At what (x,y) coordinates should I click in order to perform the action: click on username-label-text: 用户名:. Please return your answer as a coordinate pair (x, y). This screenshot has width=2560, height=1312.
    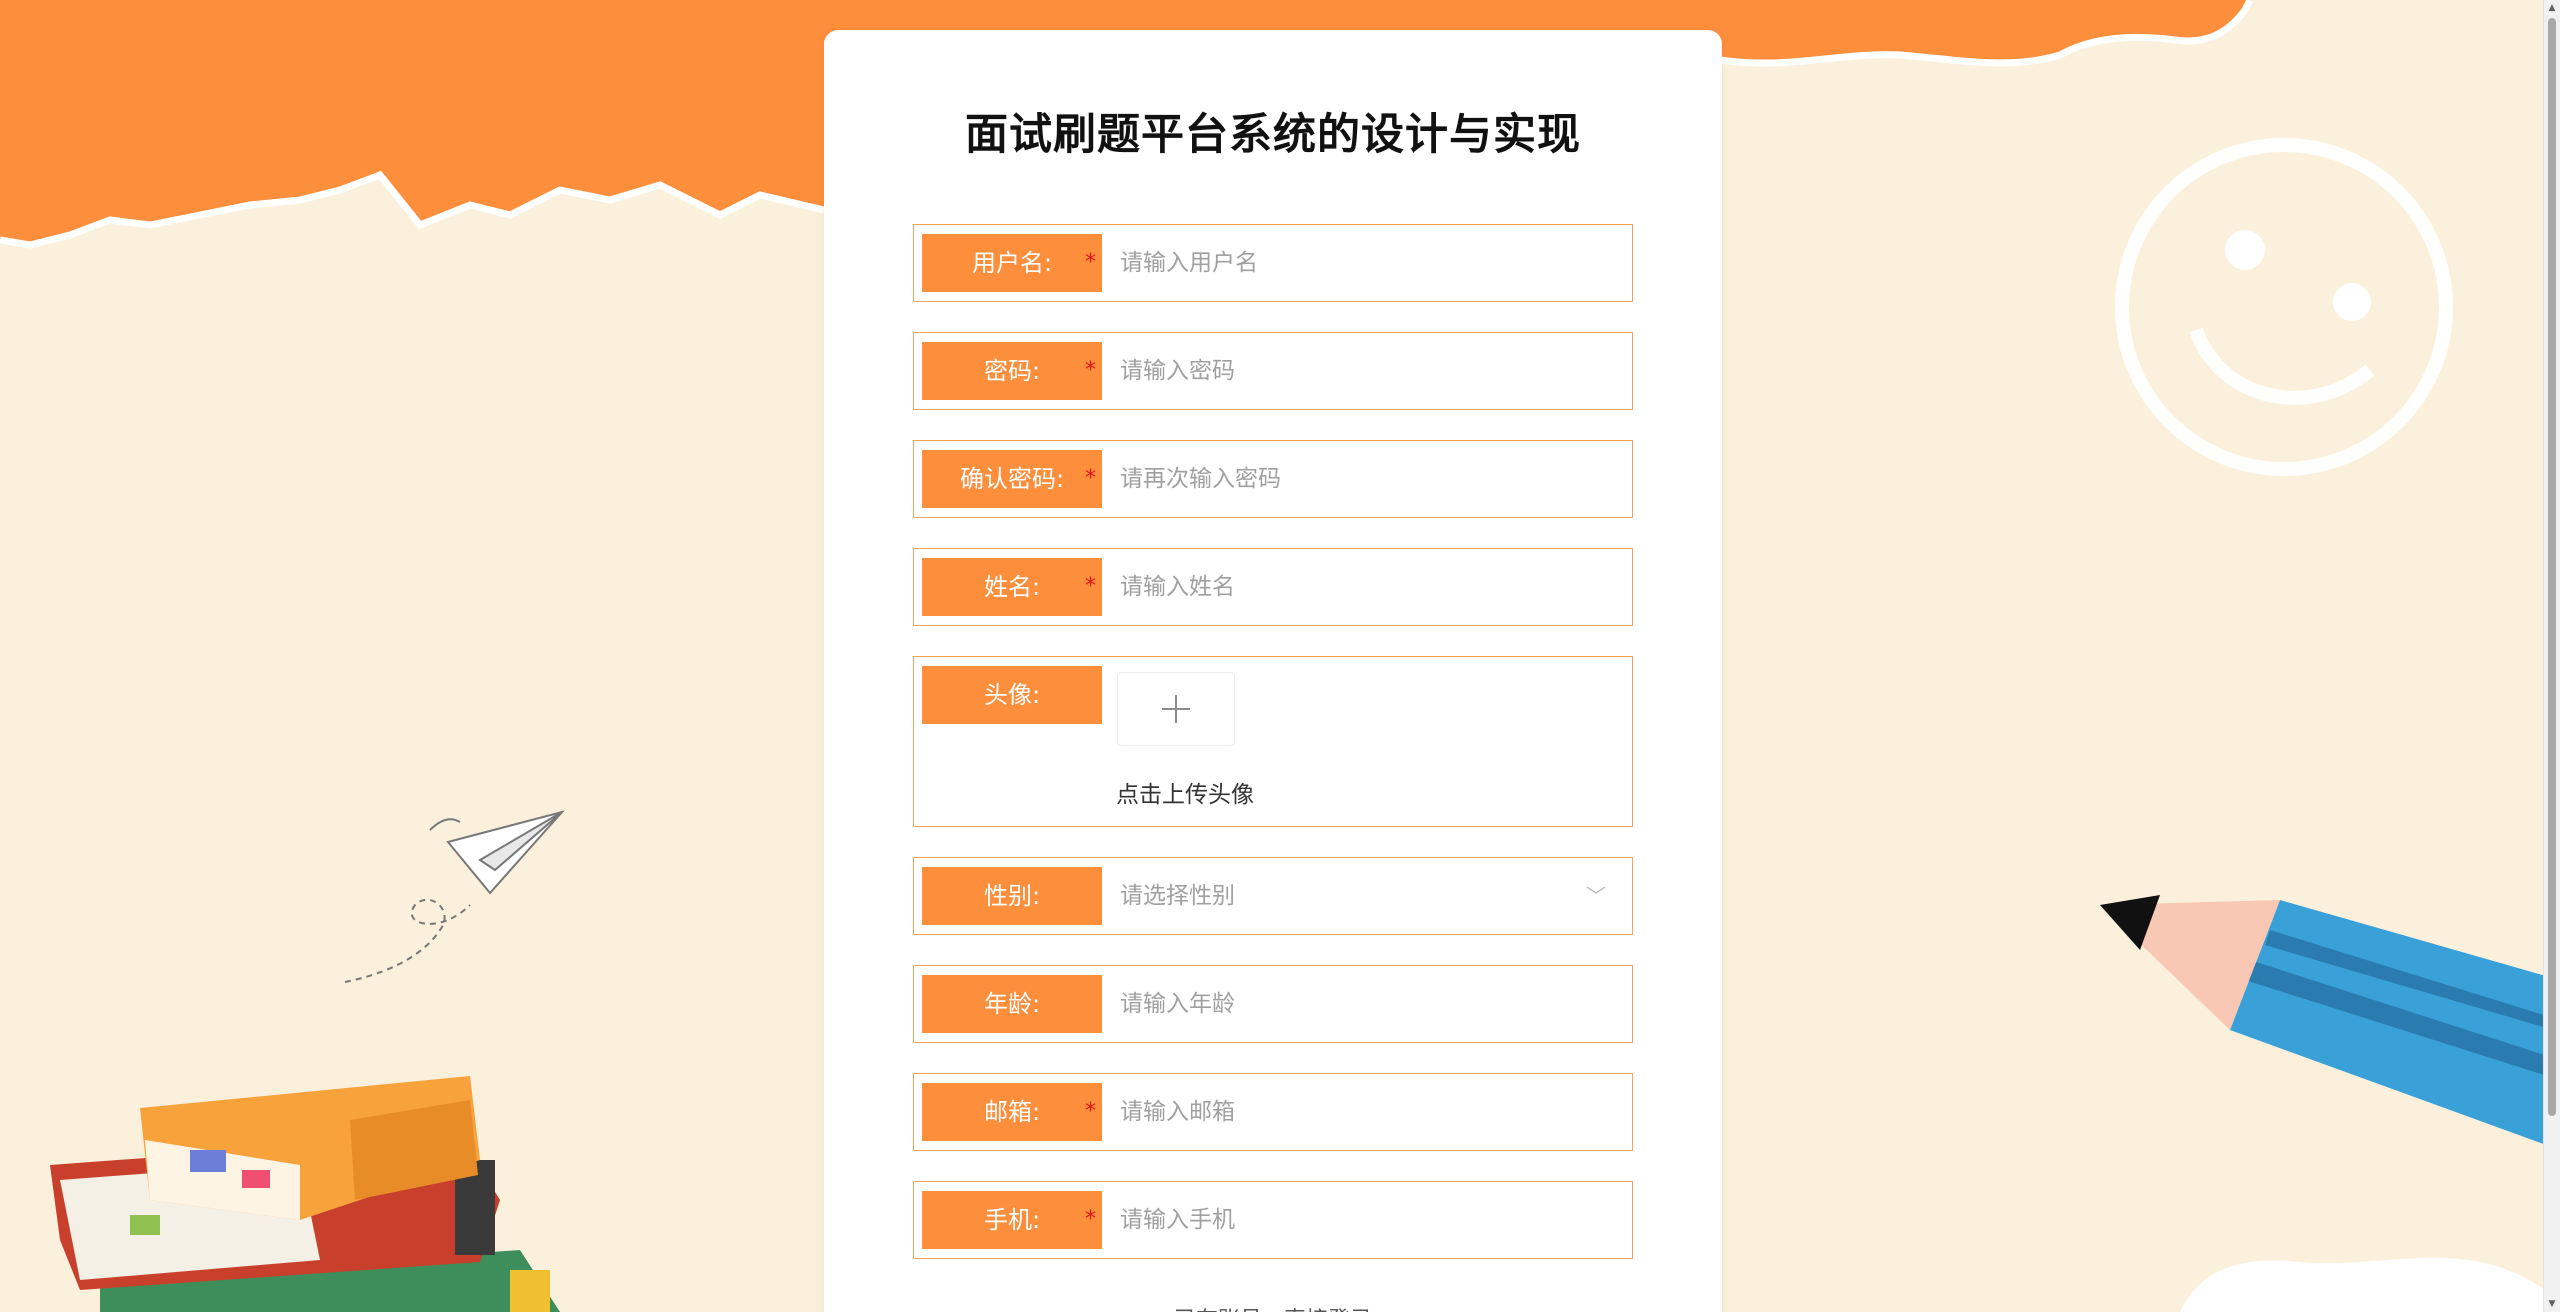
    Looking at the image, I should click on (1012, 263).